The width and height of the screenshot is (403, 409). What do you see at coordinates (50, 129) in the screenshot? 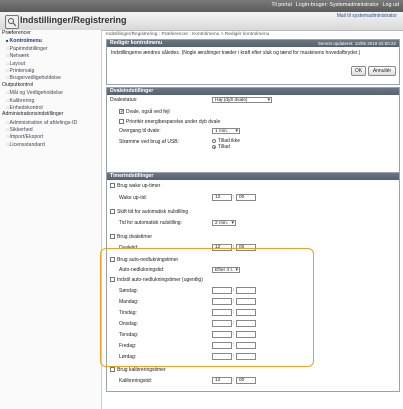
I see `sidebar-item-security: Sikkerhed` at bounding box center [50, 129].